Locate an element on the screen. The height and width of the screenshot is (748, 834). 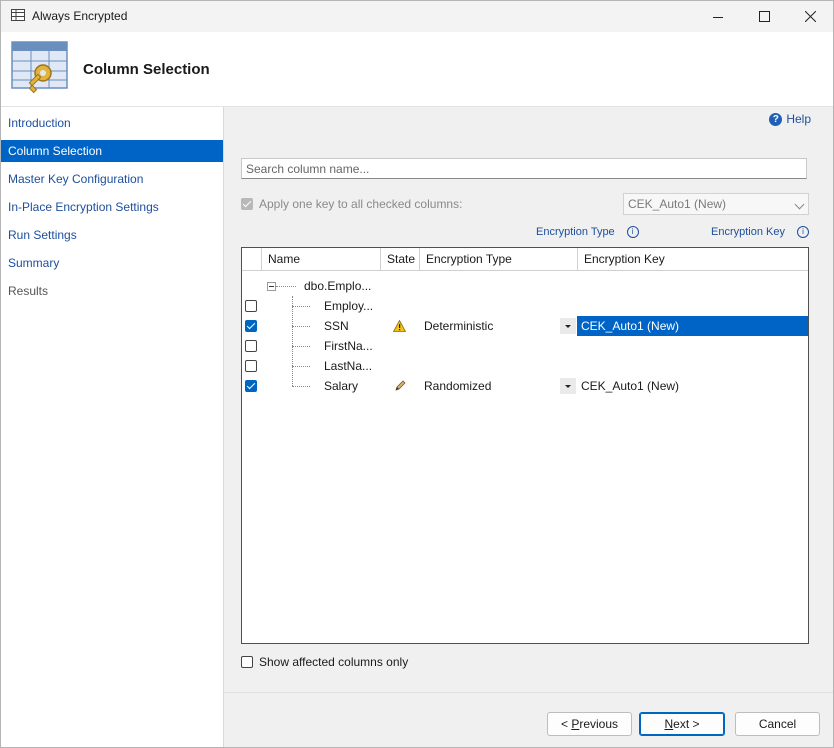
window-title: Always Encrypted is located at coordinates (80, 16).